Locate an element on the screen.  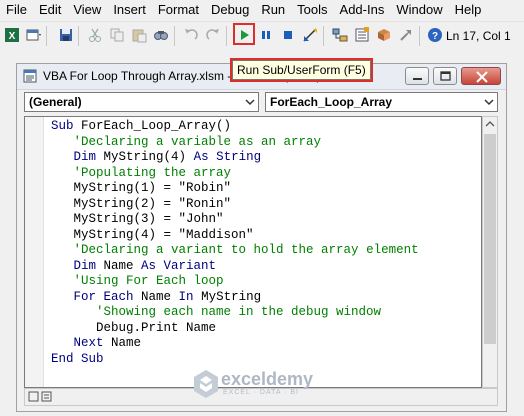
procedure-combo-value: ForEach_Loop_Array is located at coordinates (331, 102).